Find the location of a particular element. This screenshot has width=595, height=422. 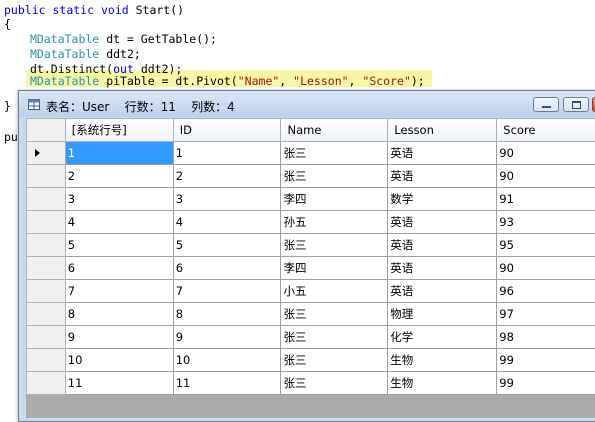

column-header: Name is located at coordinates (334, 130).